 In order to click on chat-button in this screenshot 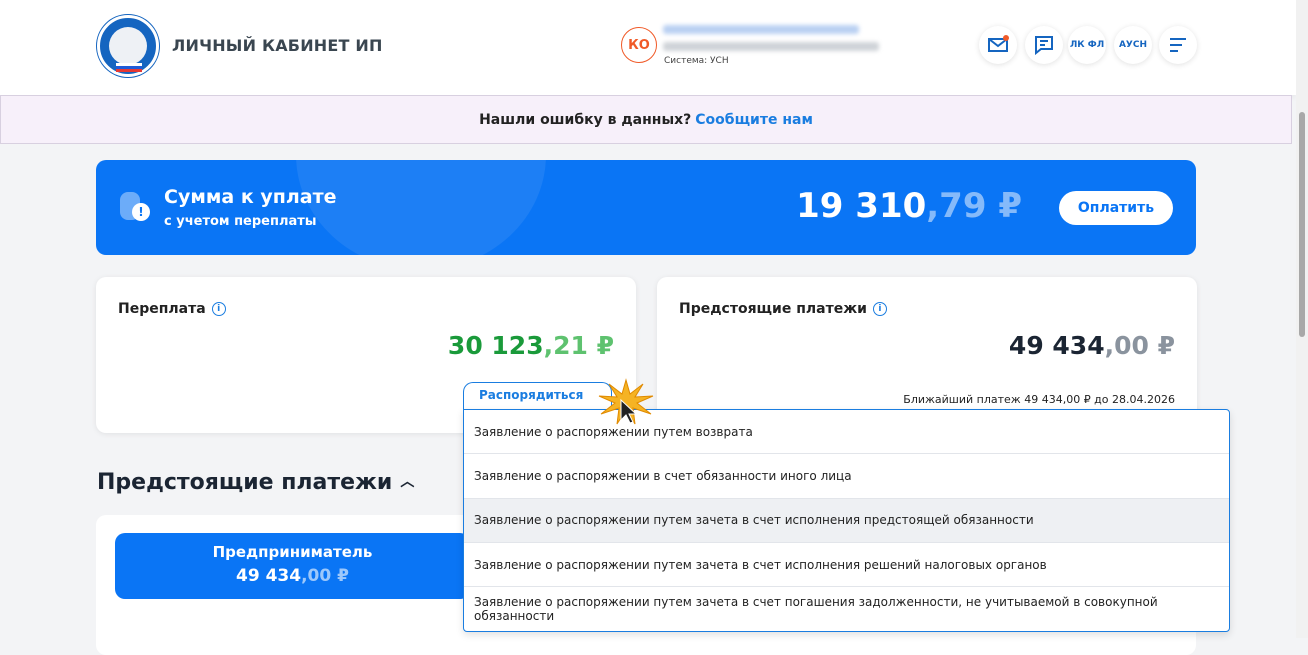, I will do `click(1044, 45)`.